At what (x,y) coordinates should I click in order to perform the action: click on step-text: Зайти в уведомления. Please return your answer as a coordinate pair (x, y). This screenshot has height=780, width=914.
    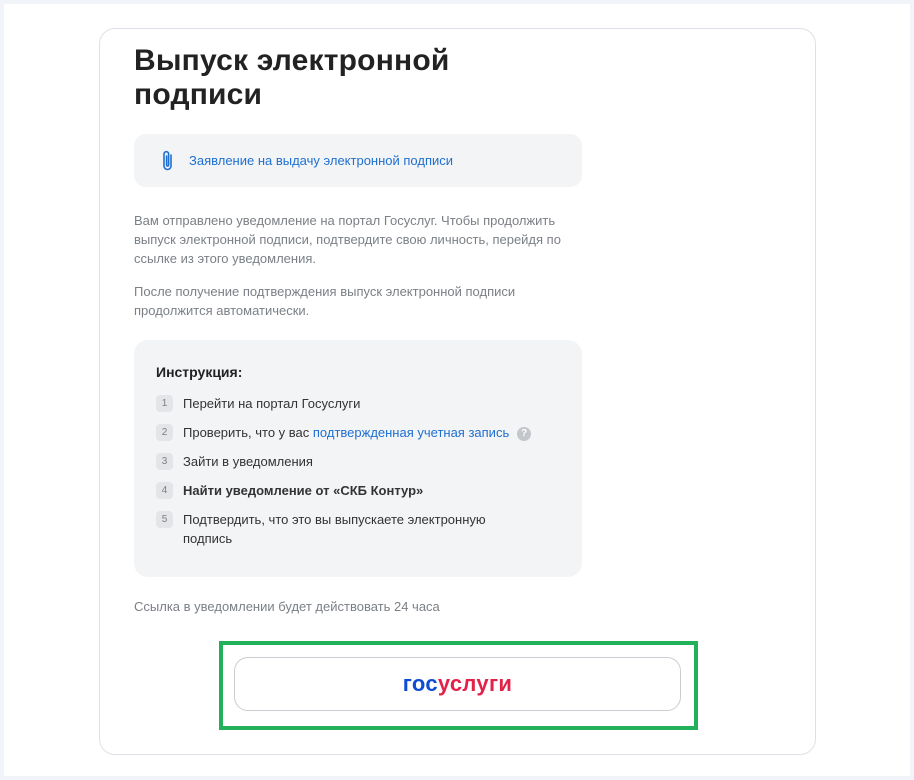
    Looking at the image, I should click on (248, 461).